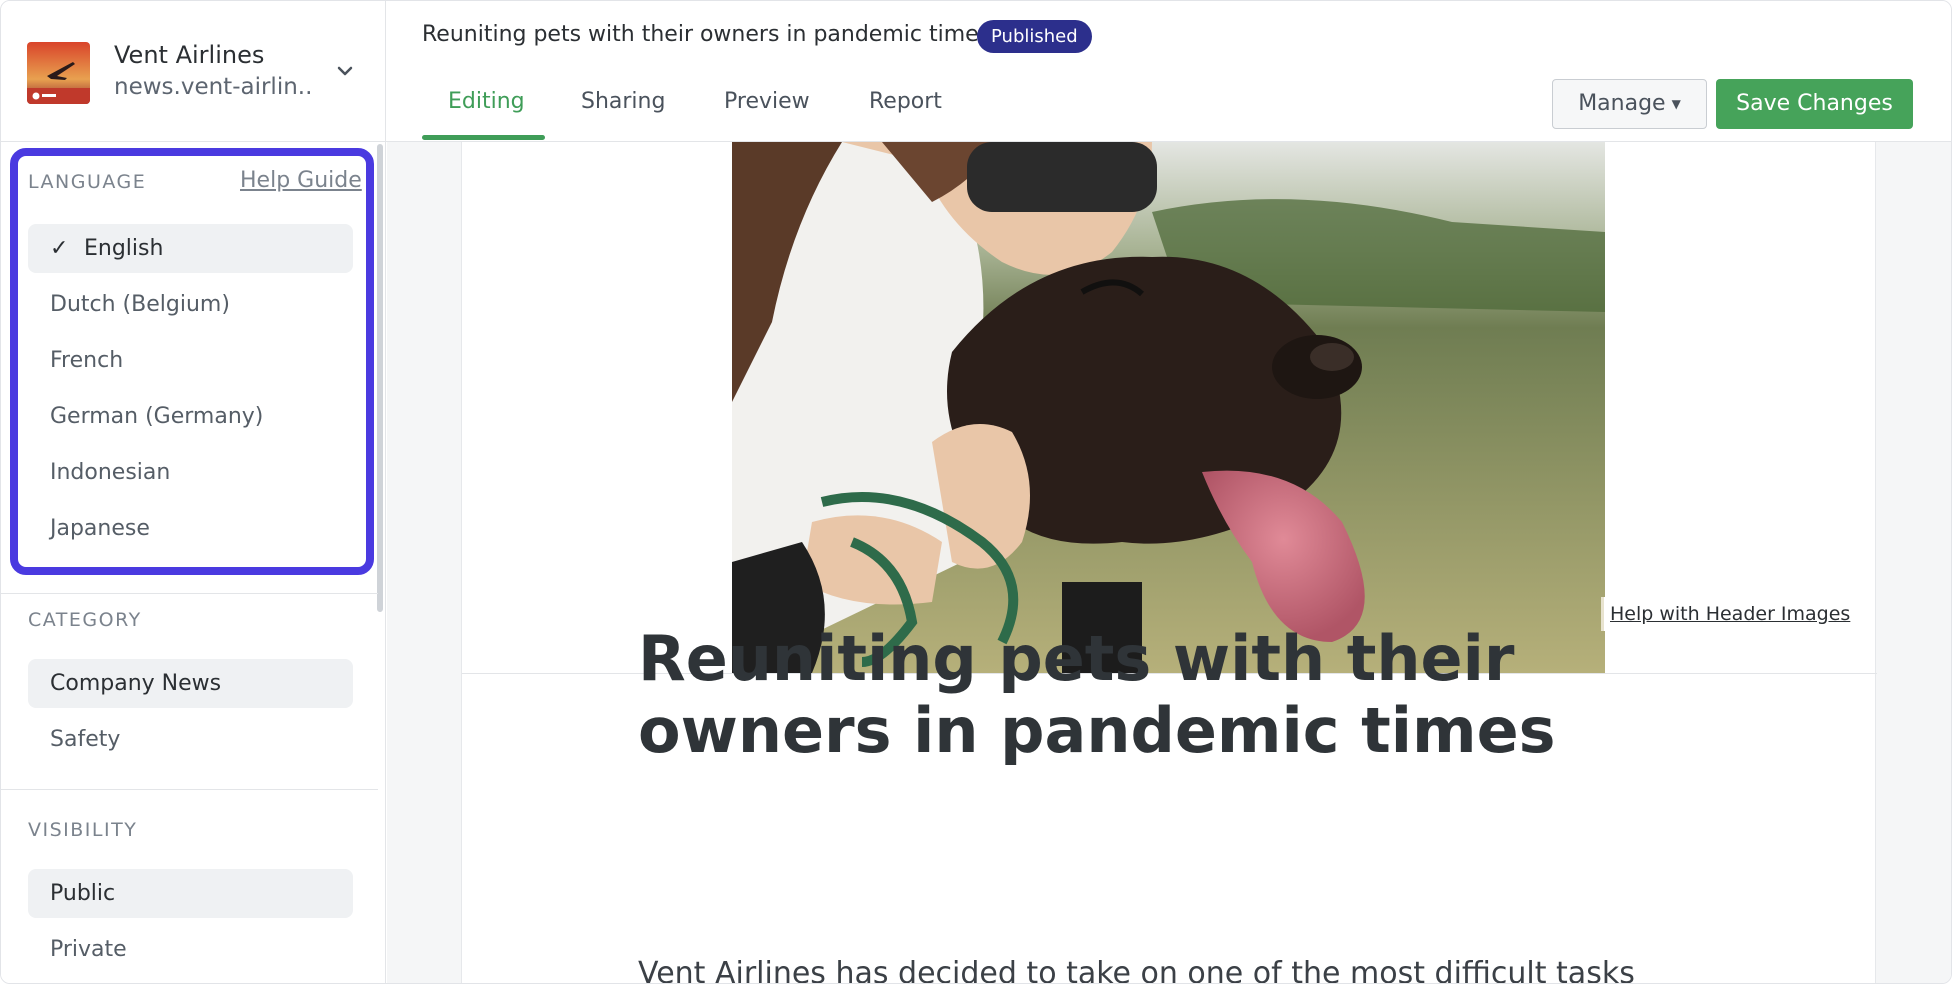 Image resolution: width=1952 pixels, height=984 pixels. Describe the element at coordinates (85, 620) in the screenshot. I see `category-section-label: CATEGORY` at that location.